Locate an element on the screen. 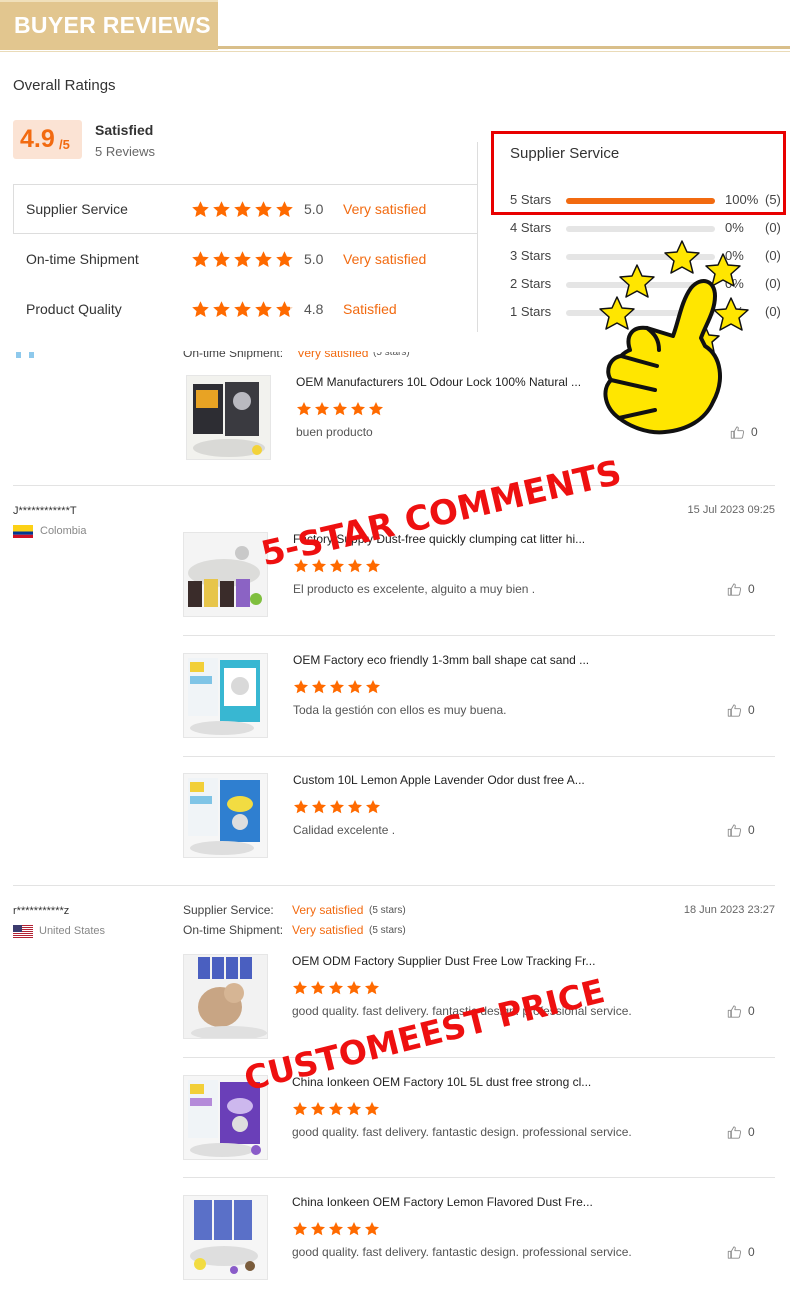 This screenshot has width=790, height=1303. rating-stars-on-time-shipment is located at coordinates (242, 259).